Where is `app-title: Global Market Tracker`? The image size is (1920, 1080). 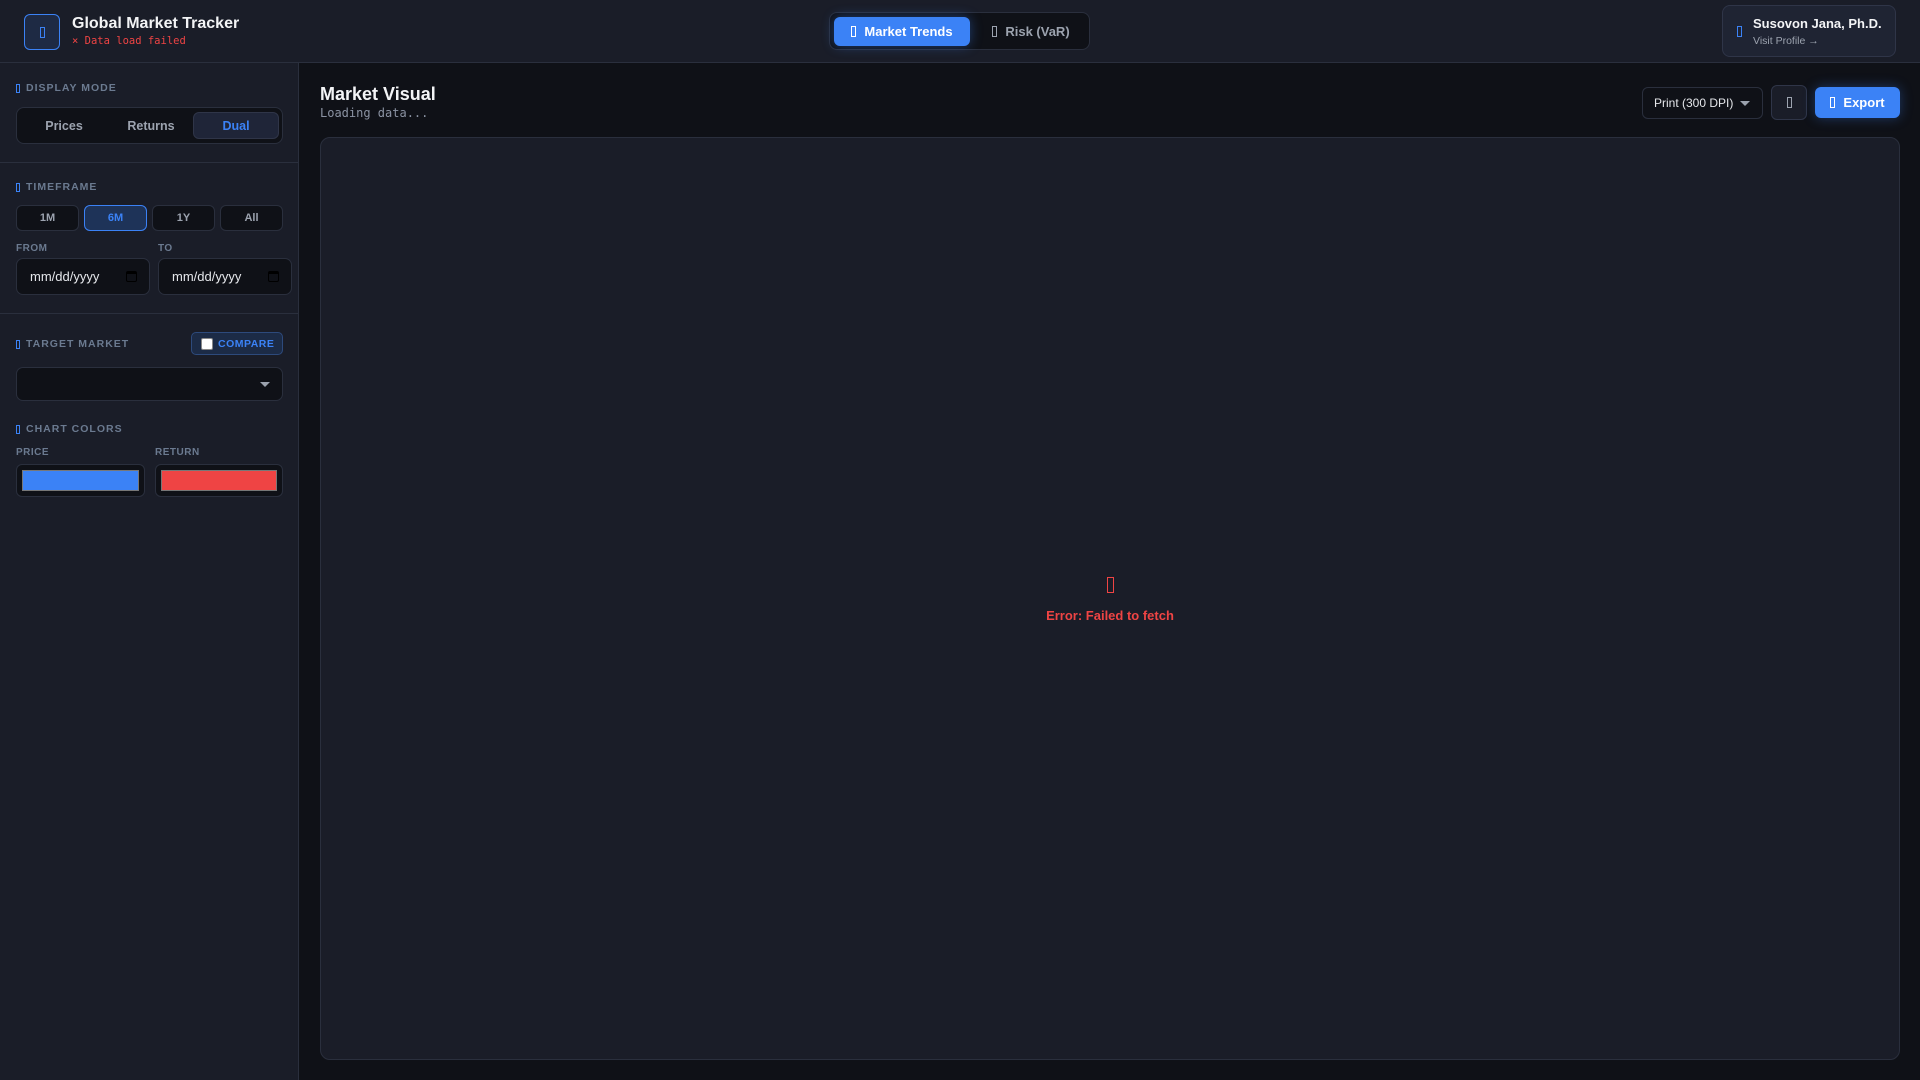 app-title: Global Market Tracker is located at coordinates (156, 23).